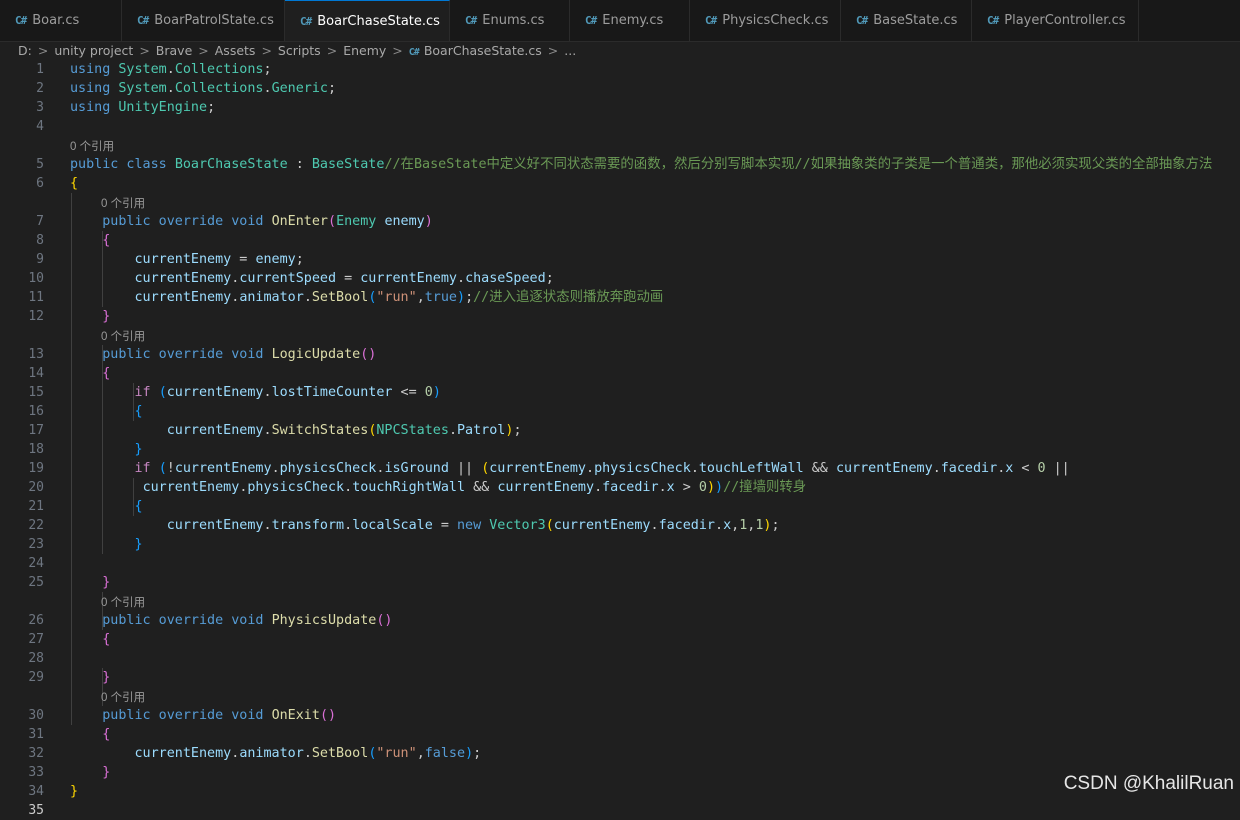  Describe the element at coordinates (510, 20) in the screenshot. I see `tab-enums: C# Enums.cs` at that location.